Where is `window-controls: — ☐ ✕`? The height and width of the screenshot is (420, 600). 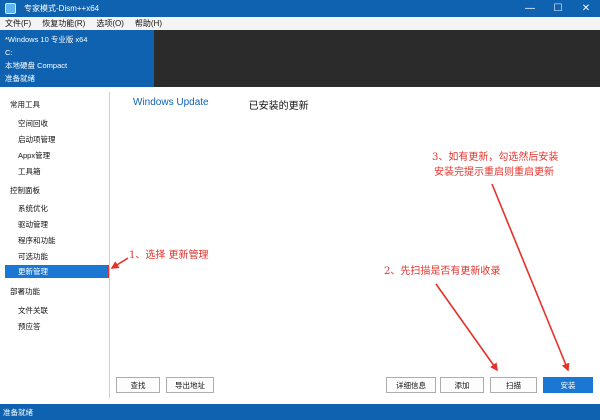 window-controls: — ☐ ✕ is located at coordinates (558, 8).